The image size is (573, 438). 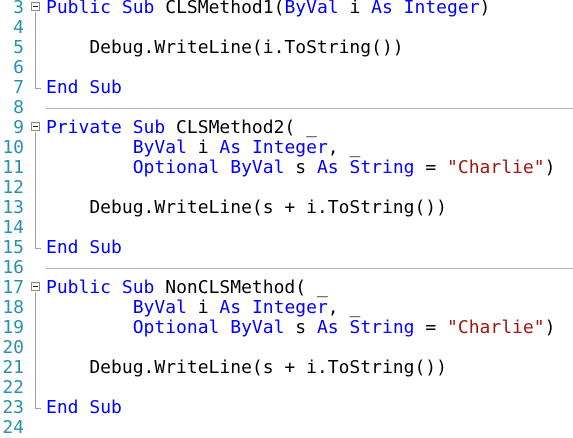 What do you see at coordinates (224, 48) in the screenshot?
I see `code-text: Debug.WriteLine(i.ToString())` at bounding box center [224, 48].